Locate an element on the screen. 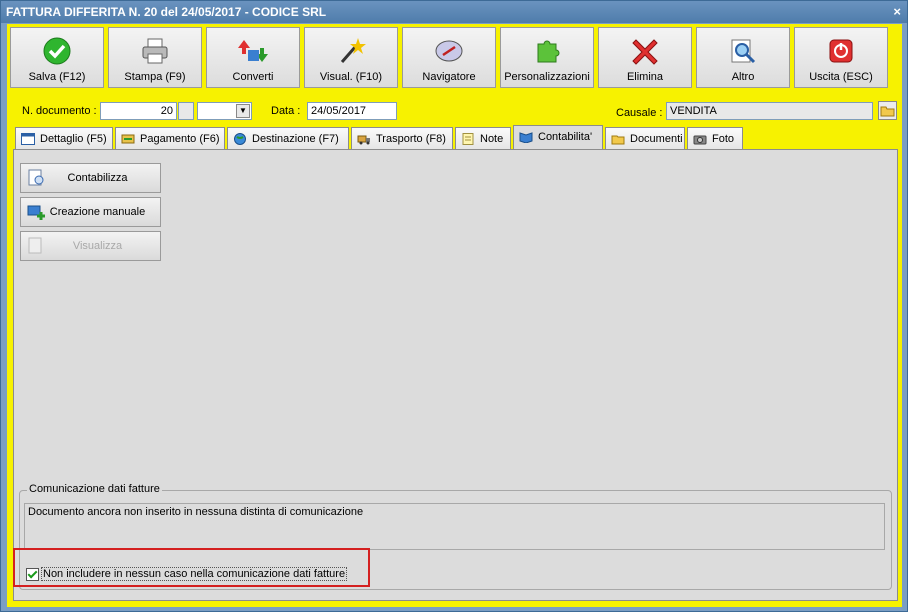  print-button: Stampa (F9) is located at coordinates (155, 57).